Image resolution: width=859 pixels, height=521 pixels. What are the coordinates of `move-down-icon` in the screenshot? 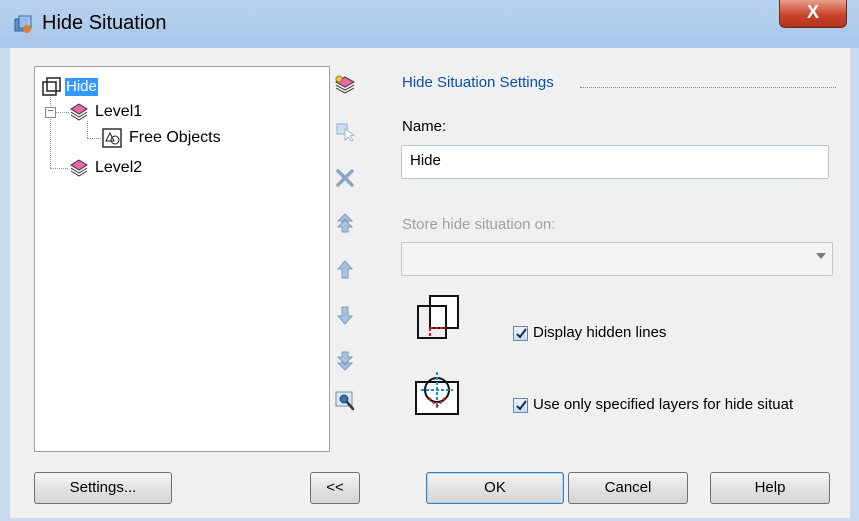 It's located at (345, 315).